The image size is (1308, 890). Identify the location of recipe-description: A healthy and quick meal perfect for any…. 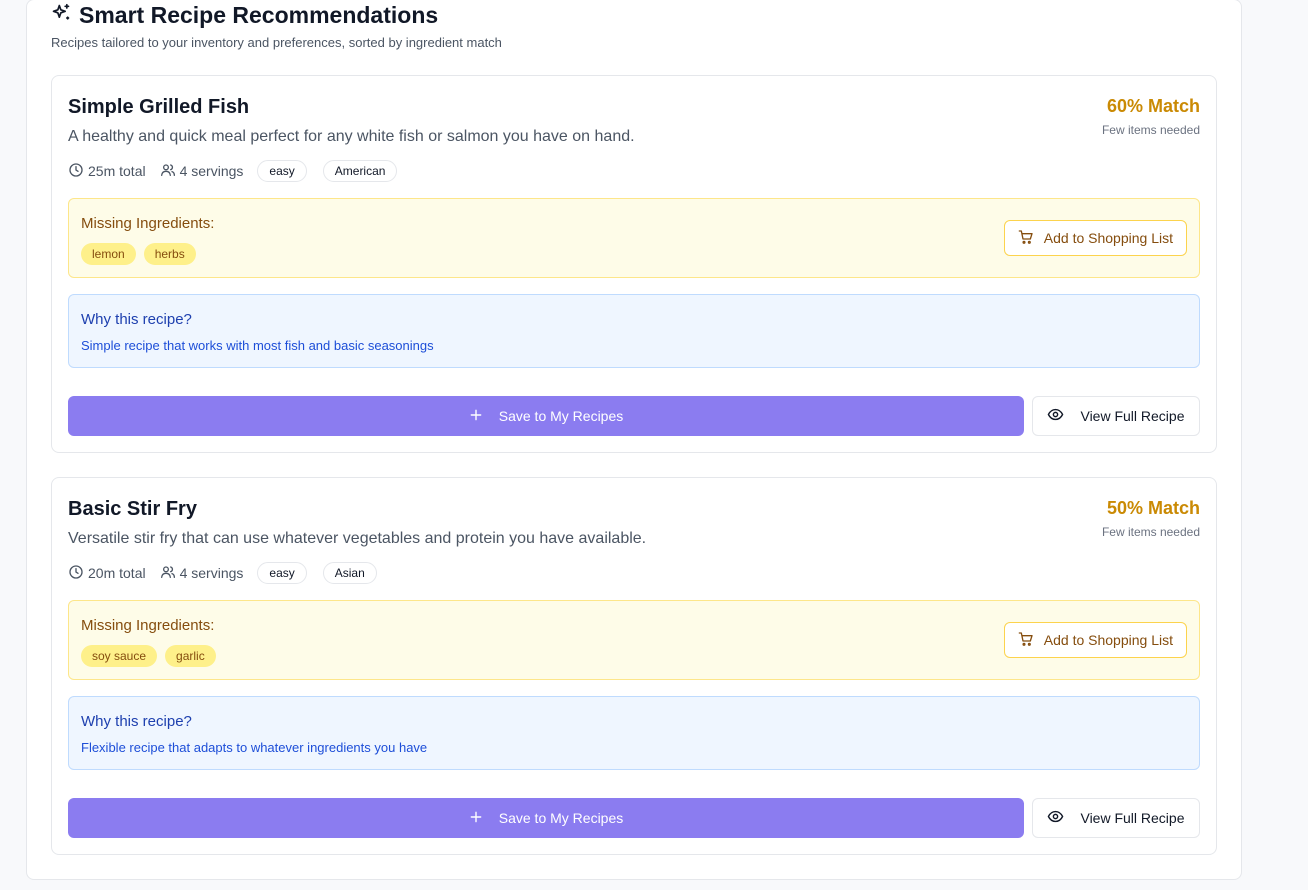
(351, 136).